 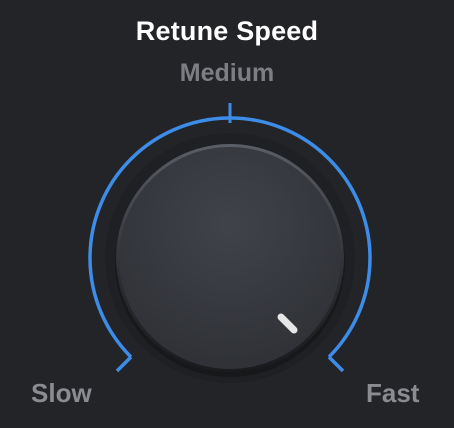 I want to click on max-end-tick, so click(x=336, y=364).